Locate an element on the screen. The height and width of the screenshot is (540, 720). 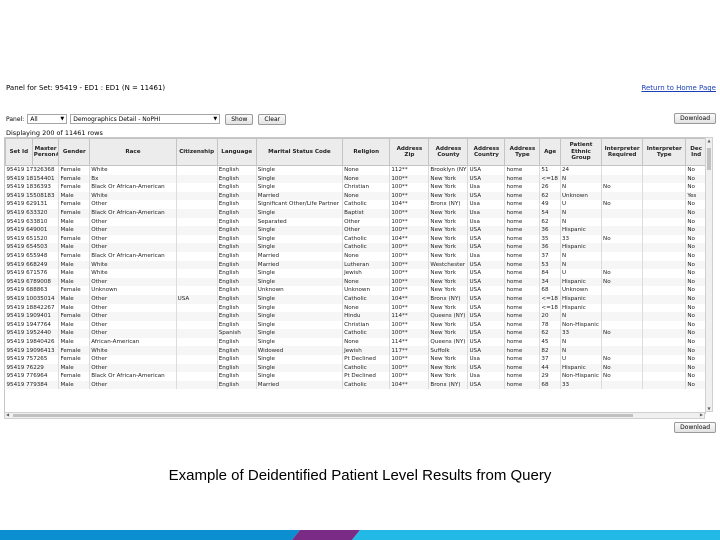
table-cell: Widowed is located at coordinates (300, 351).